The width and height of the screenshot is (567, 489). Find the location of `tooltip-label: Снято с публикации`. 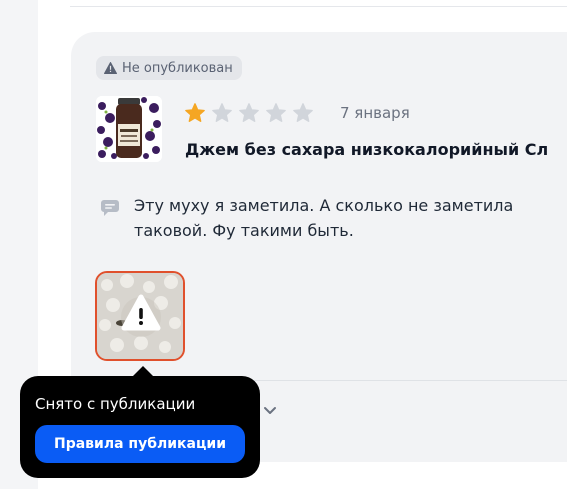

tooltip-label: Снято с публикации is located at coordinates (115, 404).